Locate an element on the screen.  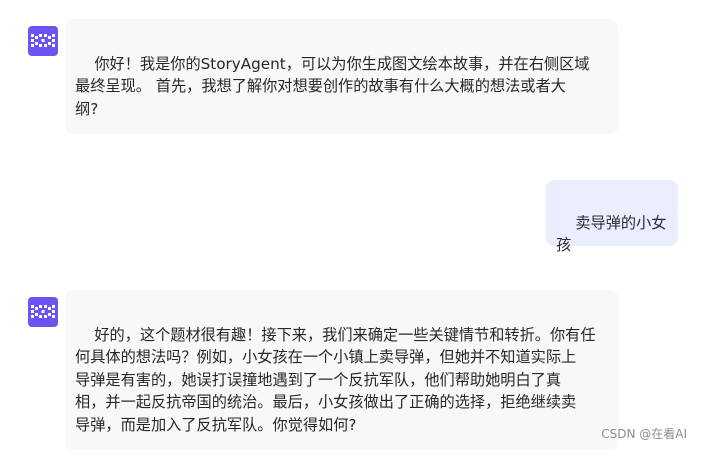
watermark: CSDN @在看AI is located at coordinates (644, 434).